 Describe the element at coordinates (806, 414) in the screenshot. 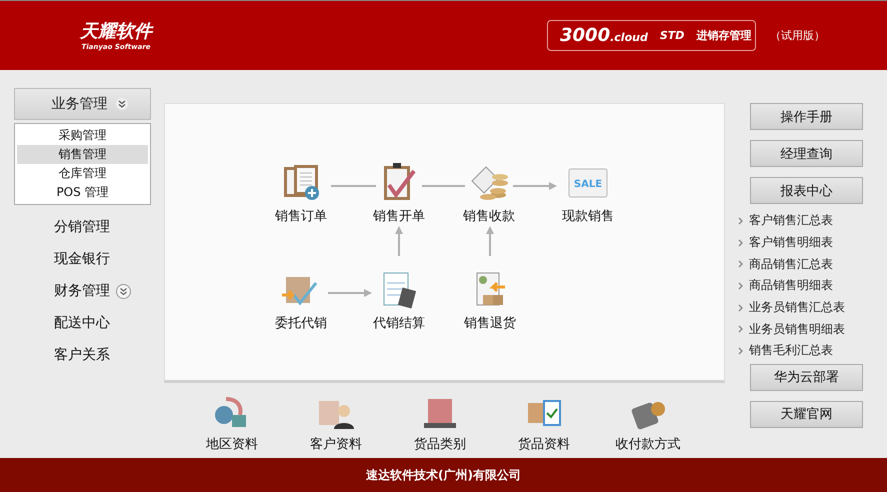

I see `menu-button: 天耀官网` at that location.